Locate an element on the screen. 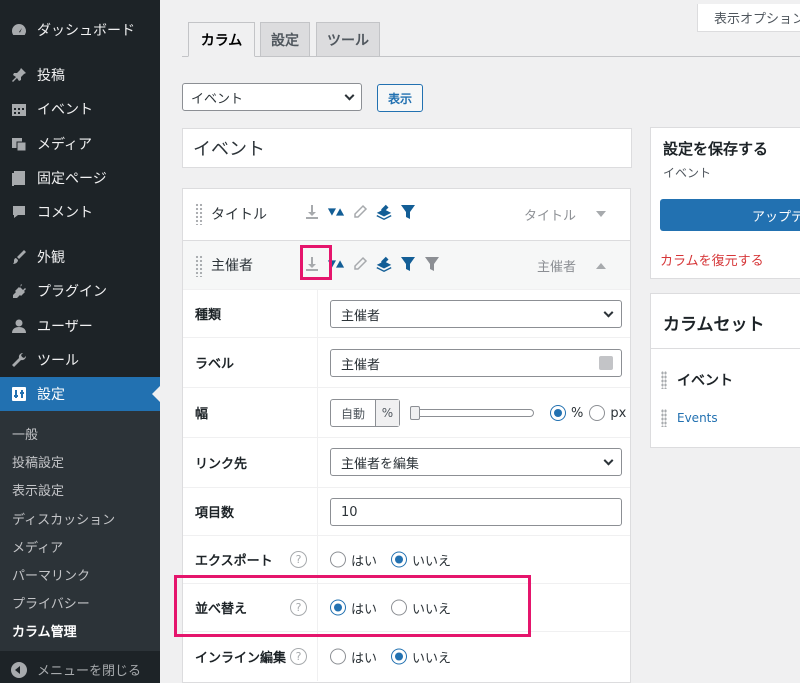  column-title: タイトル タイトル is located at coordinates (406, 214).